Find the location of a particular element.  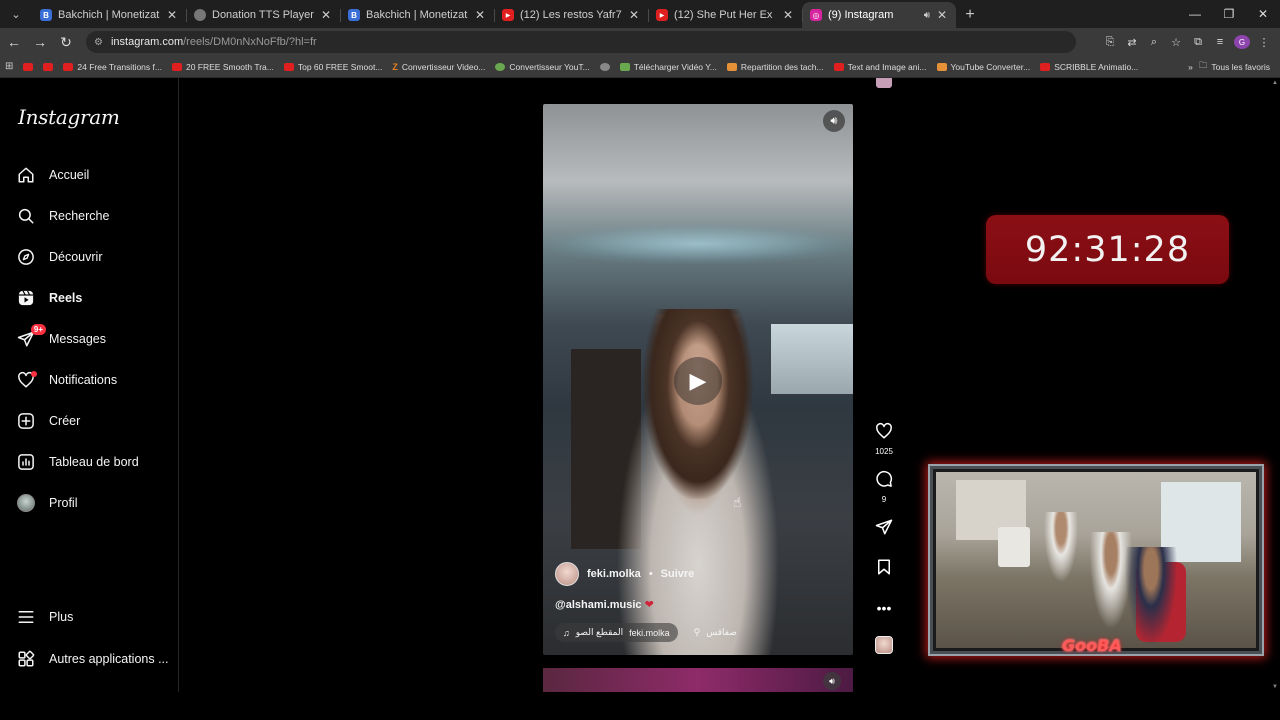

browser-tab: Donation TTS Player ✕ is located at coordinates (263, 15).